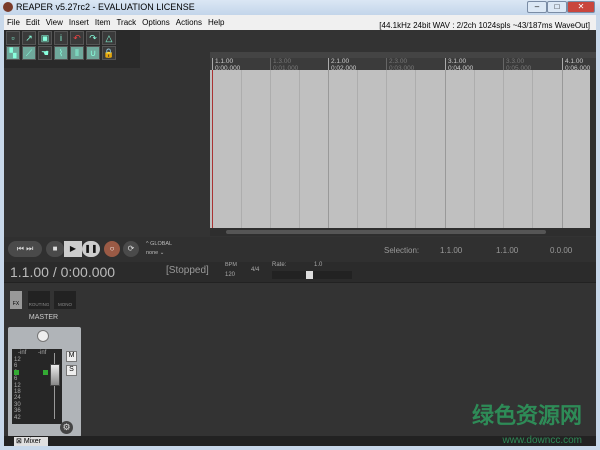  I want to click on lock-icon: 🔒, so click(109, 53).